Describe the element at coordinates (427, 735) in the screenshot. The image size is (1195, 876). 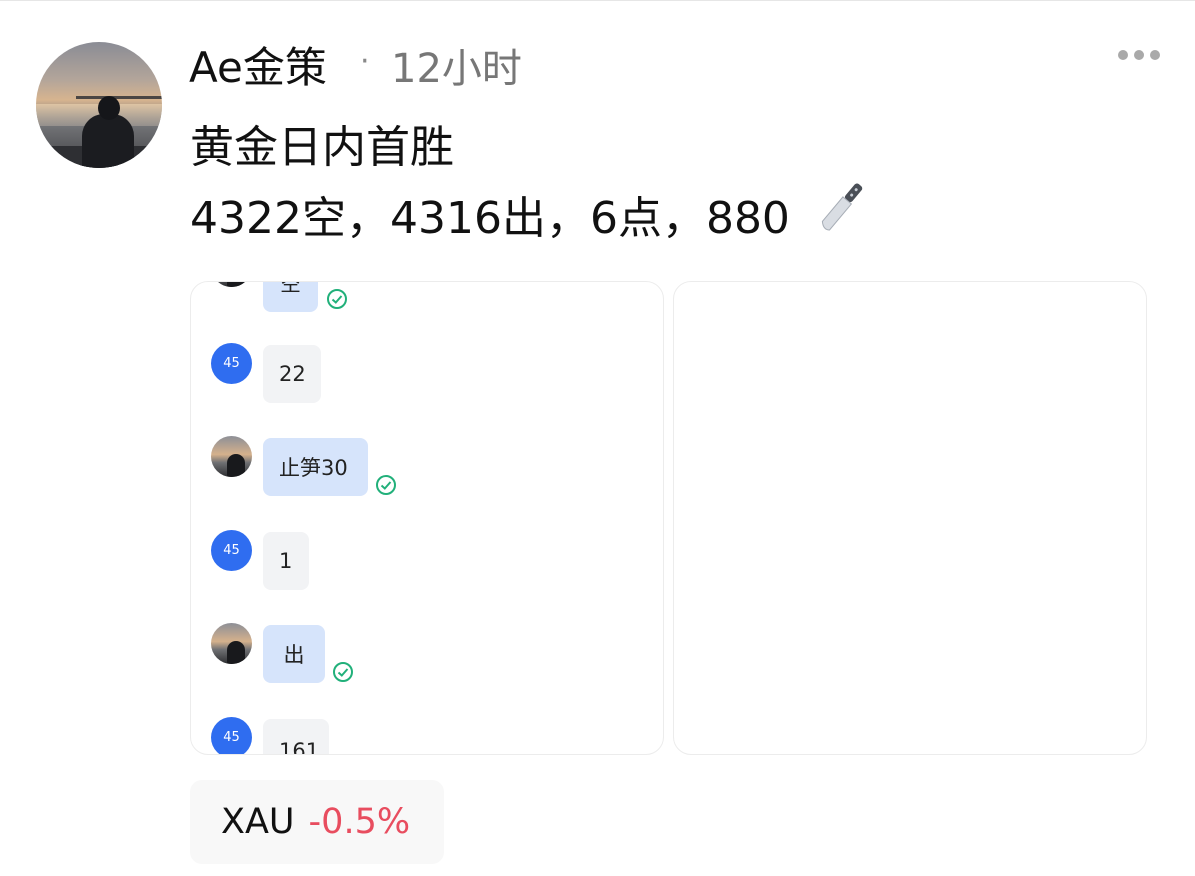
I see `chat-message-other: 45 161` at that location.